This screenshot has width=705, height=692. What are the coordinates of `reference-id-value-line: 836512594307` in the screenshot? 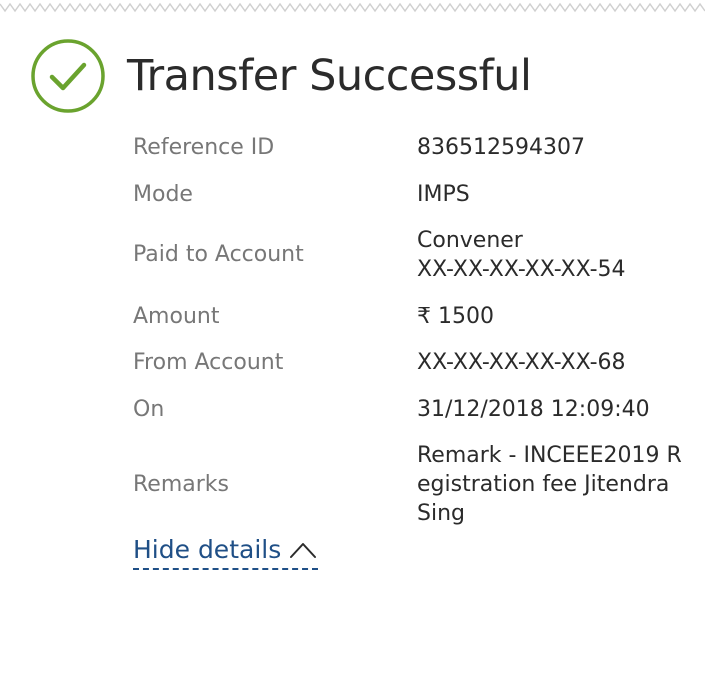 It's located at (501, 147).